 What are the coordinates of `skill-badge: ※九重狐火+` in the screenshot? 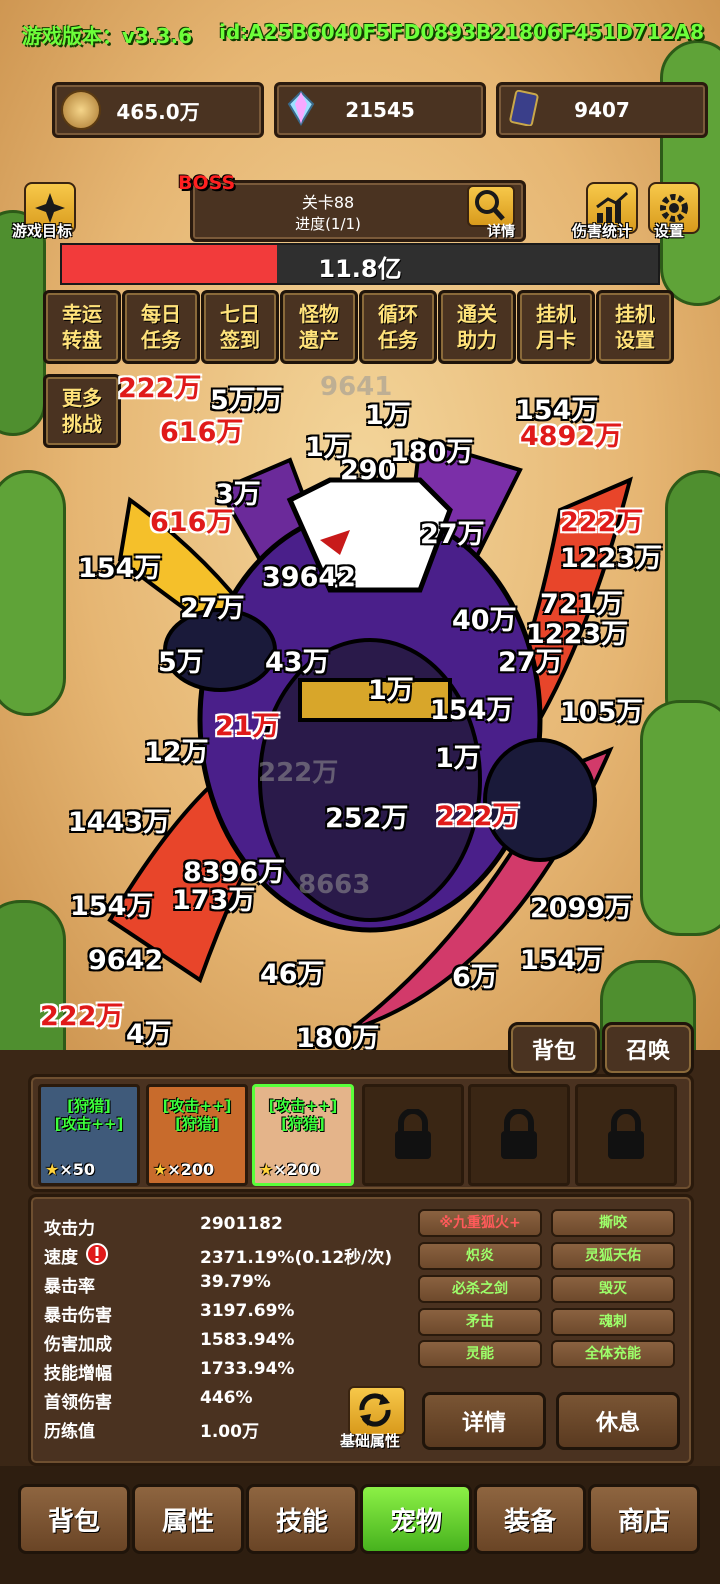 It's located at (480, 1223).